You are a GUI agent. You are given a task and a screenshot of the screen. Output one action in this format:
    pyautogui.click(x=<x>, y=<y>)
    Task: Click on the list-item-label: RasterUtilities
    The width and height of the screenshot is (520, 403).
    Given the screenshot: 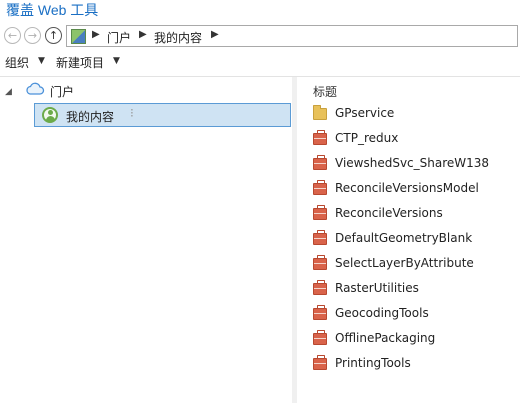 What is the action you would take?
    pyautogui.click(x=377, y=288)
    